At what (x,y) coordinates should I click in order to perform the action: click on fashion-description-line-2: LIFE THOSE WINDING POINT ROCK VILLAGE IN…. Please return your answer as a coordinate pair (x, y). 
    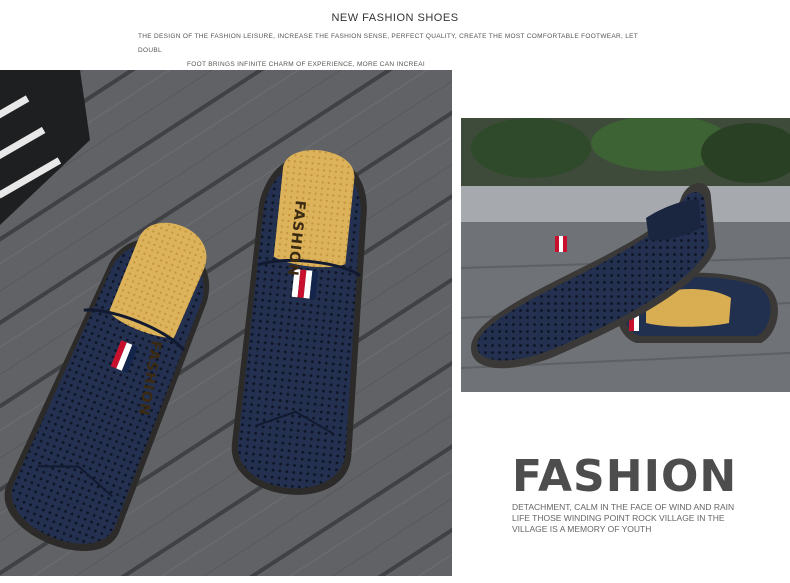
    Looking at the image, I should click on (618, 518).